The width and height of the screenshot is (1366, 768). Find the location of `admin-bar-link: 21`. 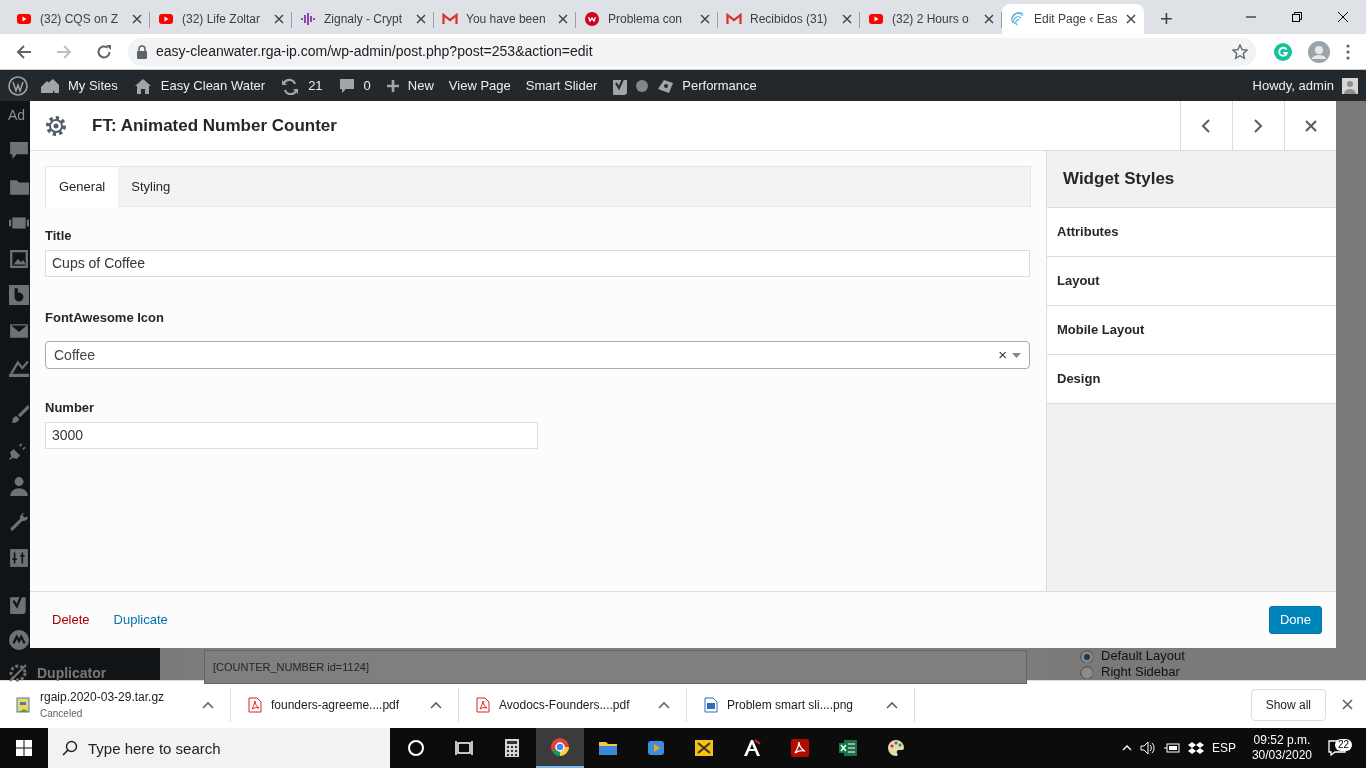

admin-bar-link: 21 is located at coordinates (301, 85).